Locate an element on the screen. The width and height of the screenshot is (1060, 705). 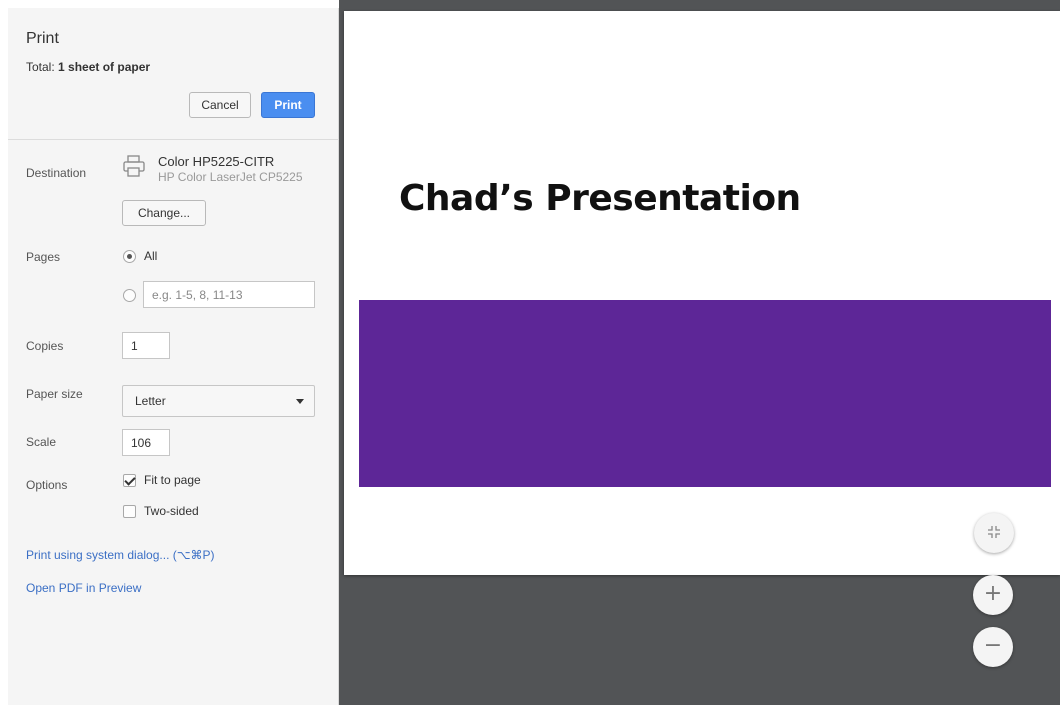
printer-model: HP Color LaserJet CP5225 is located at coordinates (230, 177).